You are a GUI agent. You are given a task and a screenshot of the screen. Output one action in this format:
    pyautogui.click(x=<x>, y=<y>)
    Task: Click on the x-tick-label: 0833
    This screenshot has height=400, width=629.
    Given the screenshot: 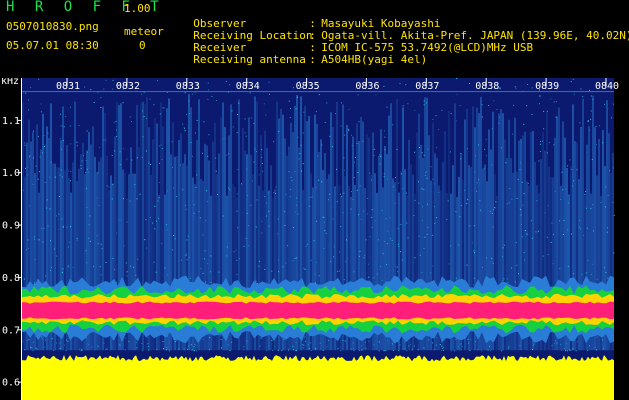 What is the action you would take?
    pyautogui.click(x=188, y=86)
    